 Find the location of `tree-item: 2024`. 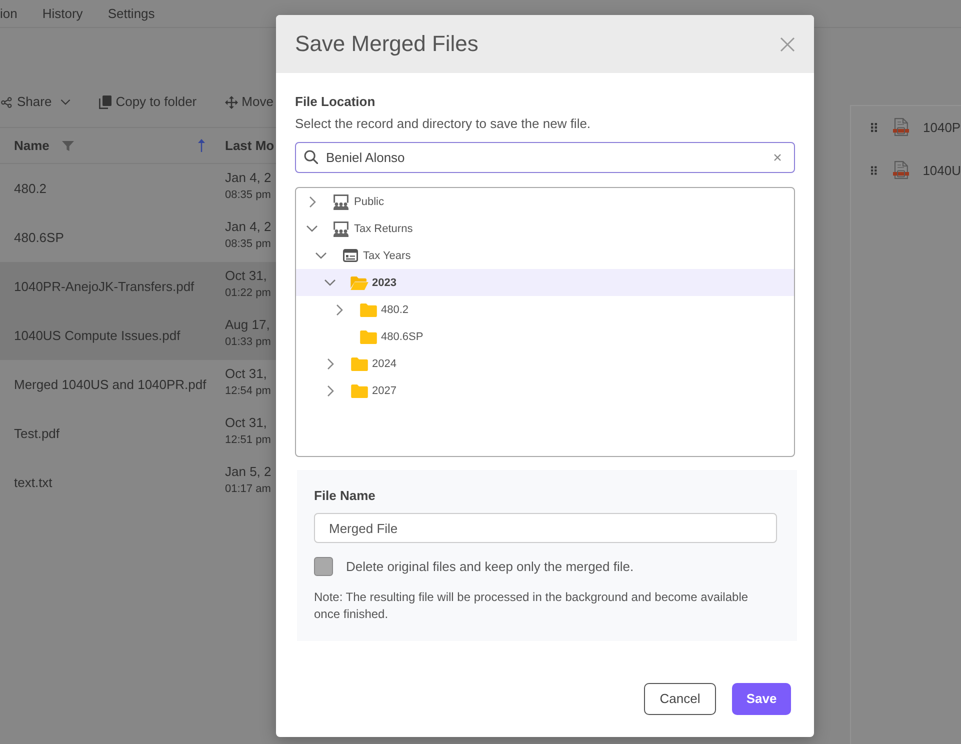

tree-item: 2024 is located at coordinates (545, 363).